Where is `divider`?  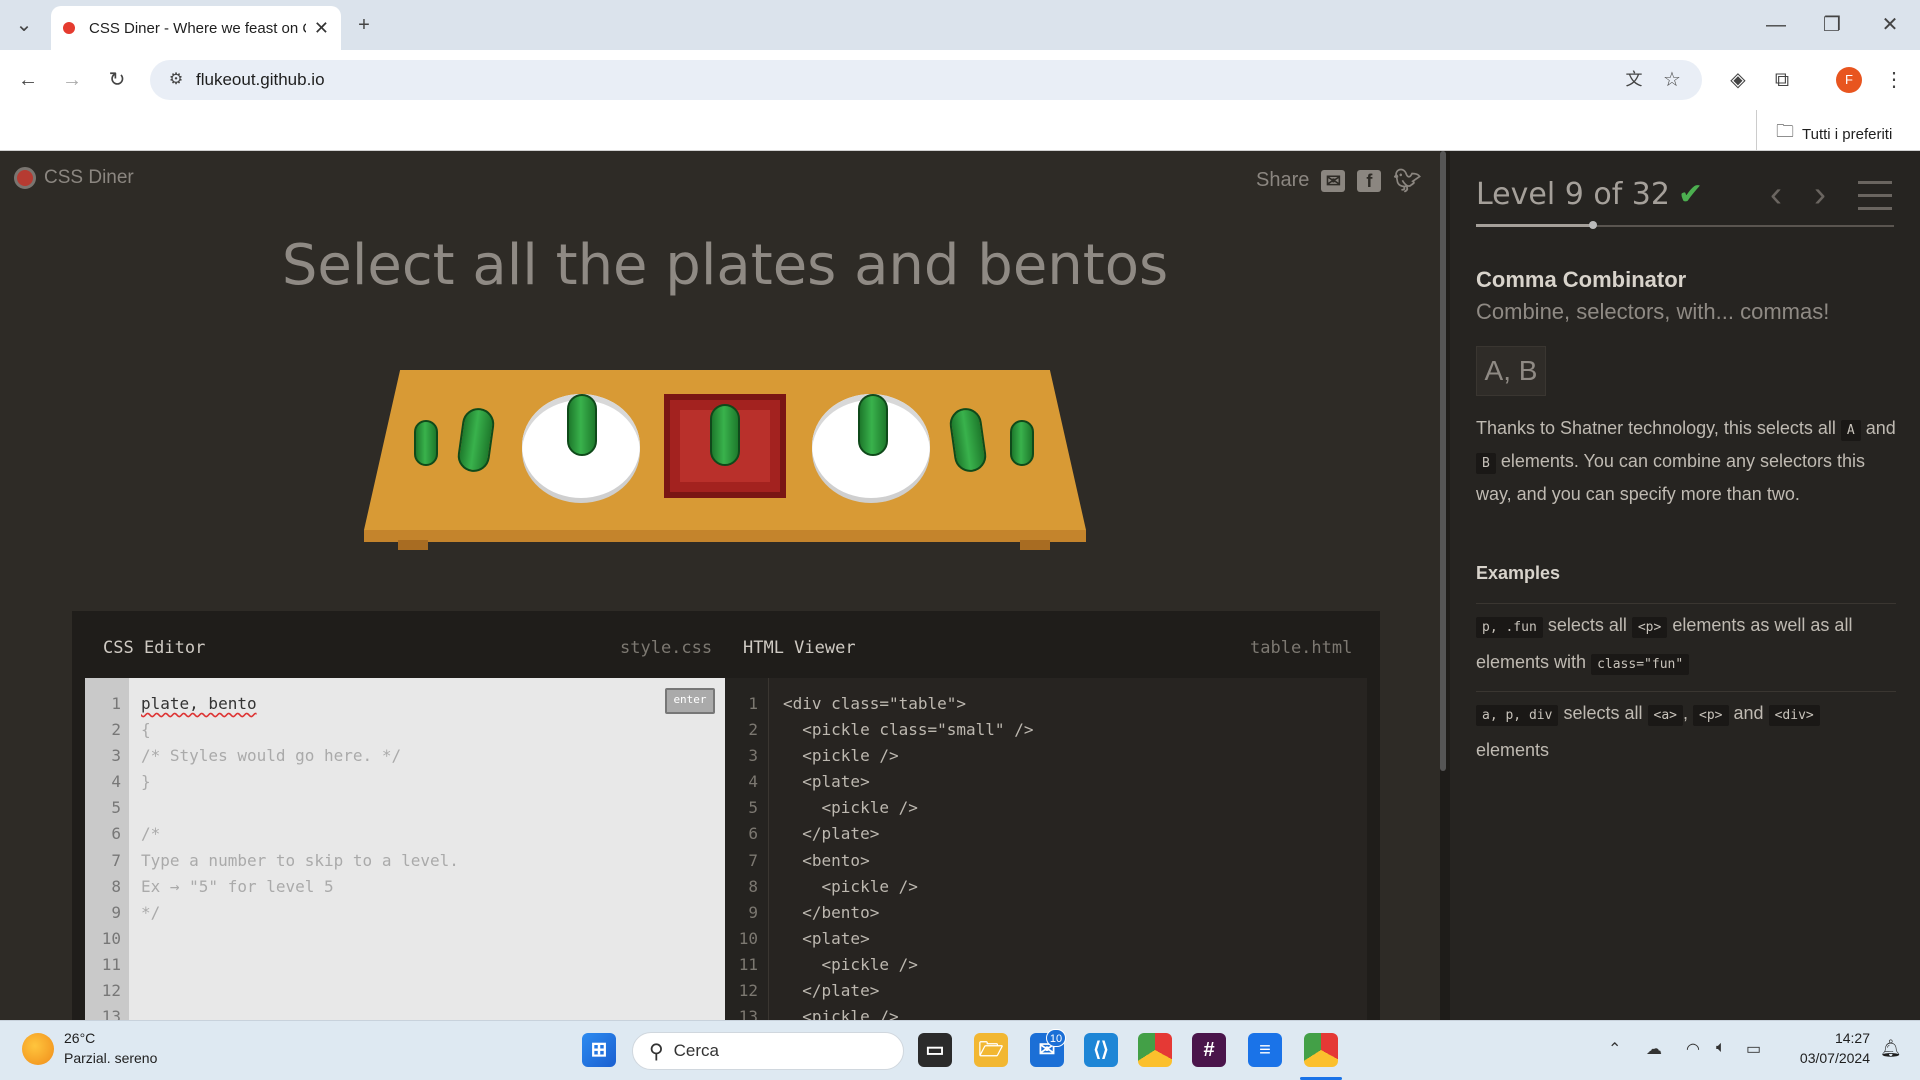 divider is located at coordinates (1756, 130).